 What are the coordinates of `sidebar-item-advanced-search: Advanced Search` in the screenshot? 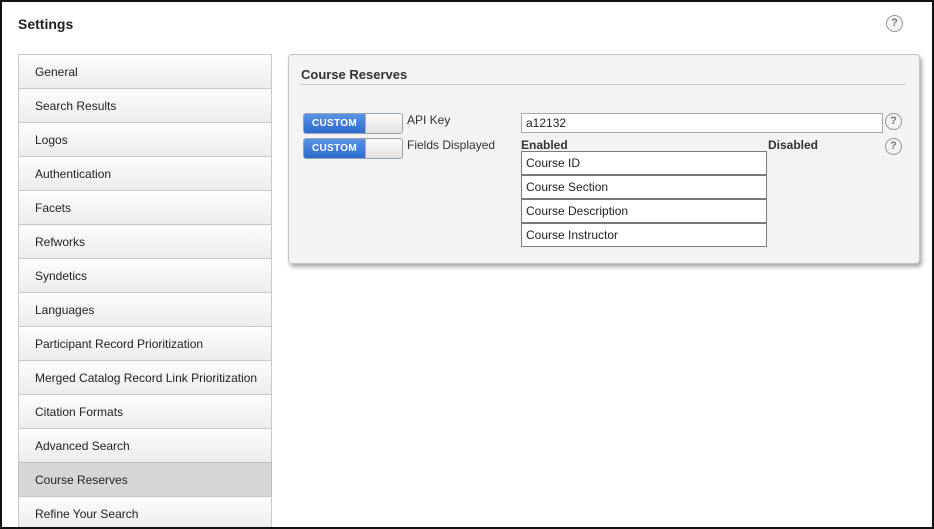 It's located at (145, 445).